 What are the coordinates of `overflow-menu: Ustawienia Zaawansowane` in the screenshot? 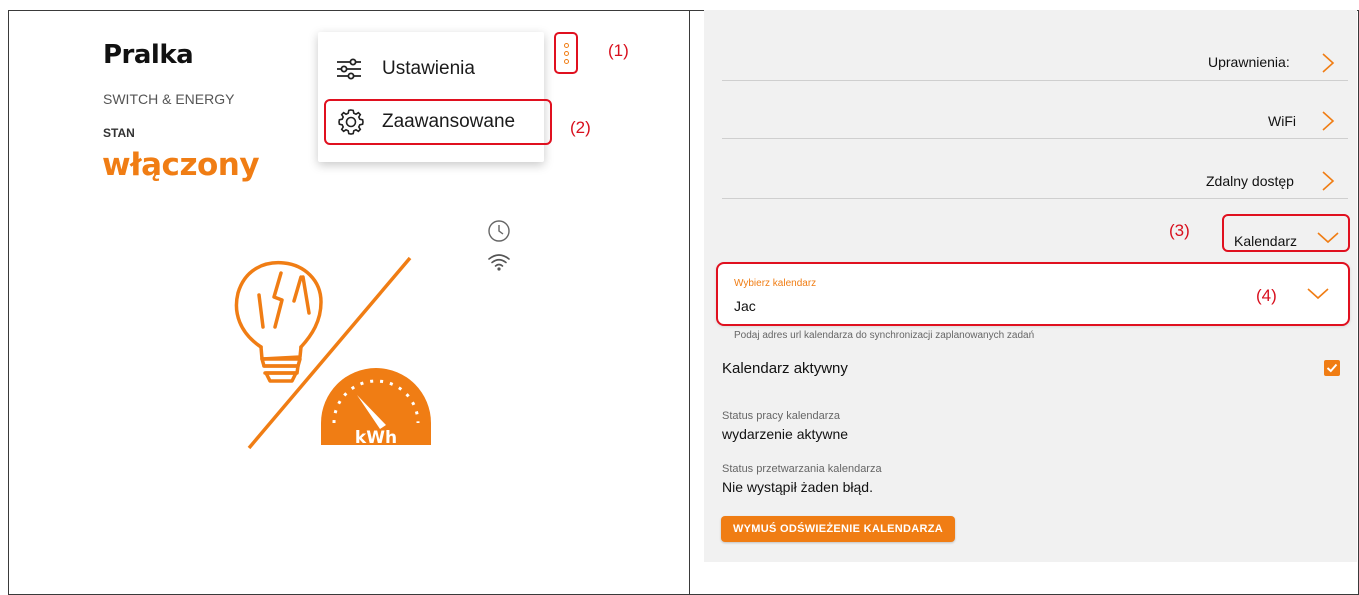 It's located at (435, 97).